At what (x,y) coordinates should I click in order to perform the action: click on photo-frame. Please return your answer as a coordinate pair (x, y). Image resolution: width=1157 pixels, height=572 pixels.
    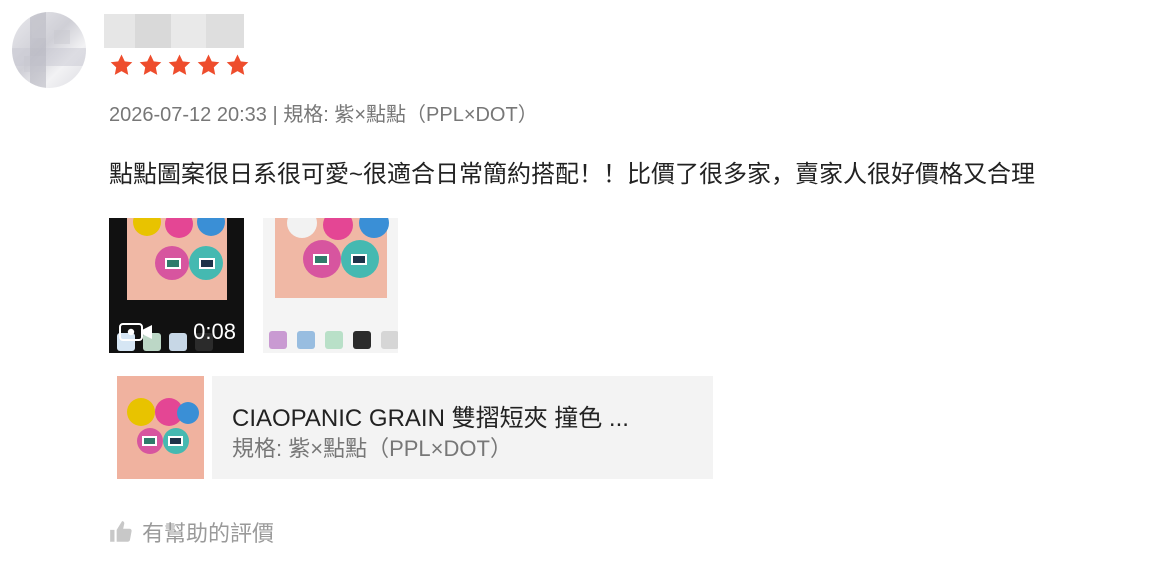
    Looking at the image, I should click on (332, 258).